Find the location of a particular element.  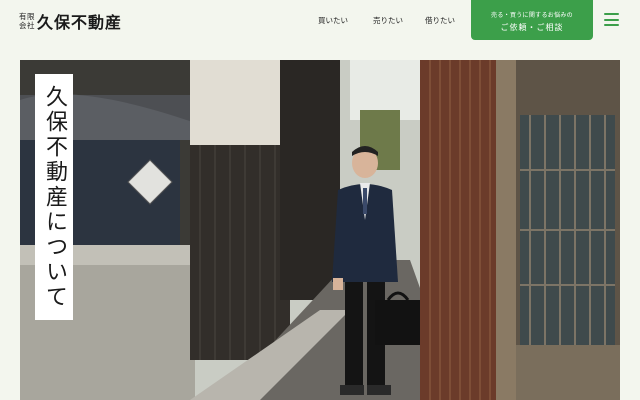

hamburger-menu-icon is located at coordinates (611, 19).